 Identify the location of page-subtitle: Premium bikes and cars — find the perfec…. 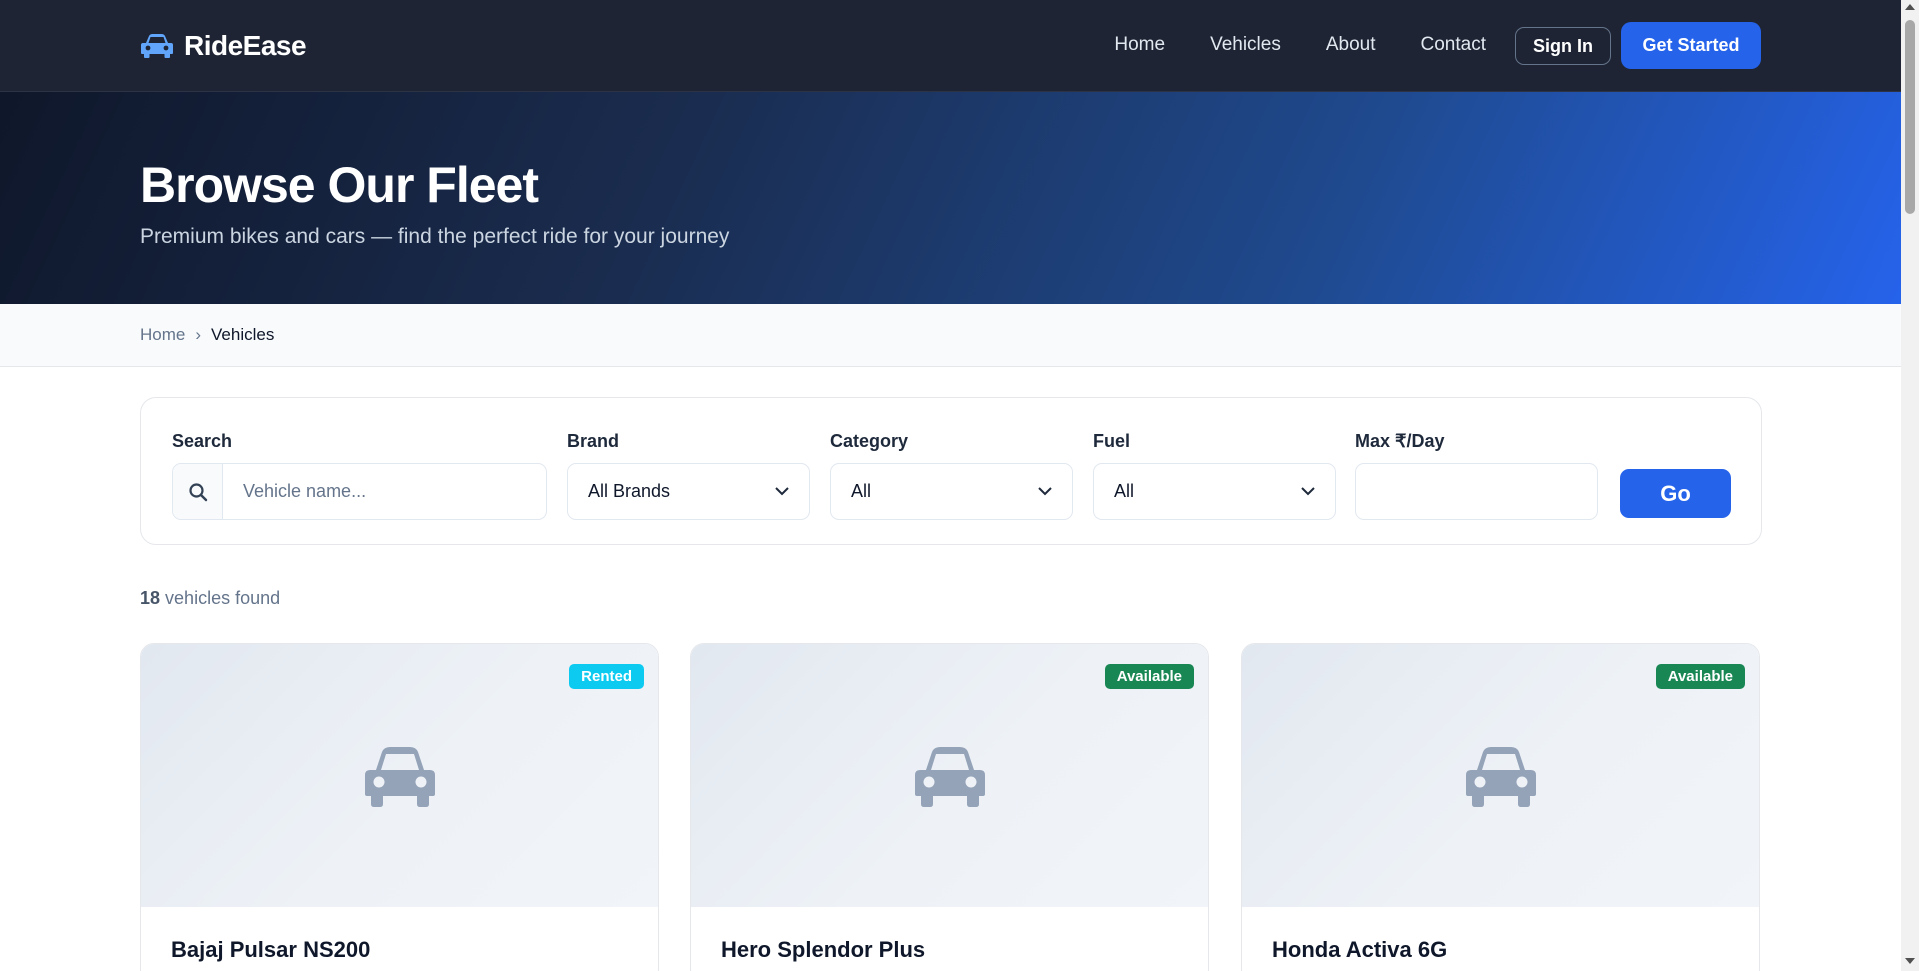
(435, 236).